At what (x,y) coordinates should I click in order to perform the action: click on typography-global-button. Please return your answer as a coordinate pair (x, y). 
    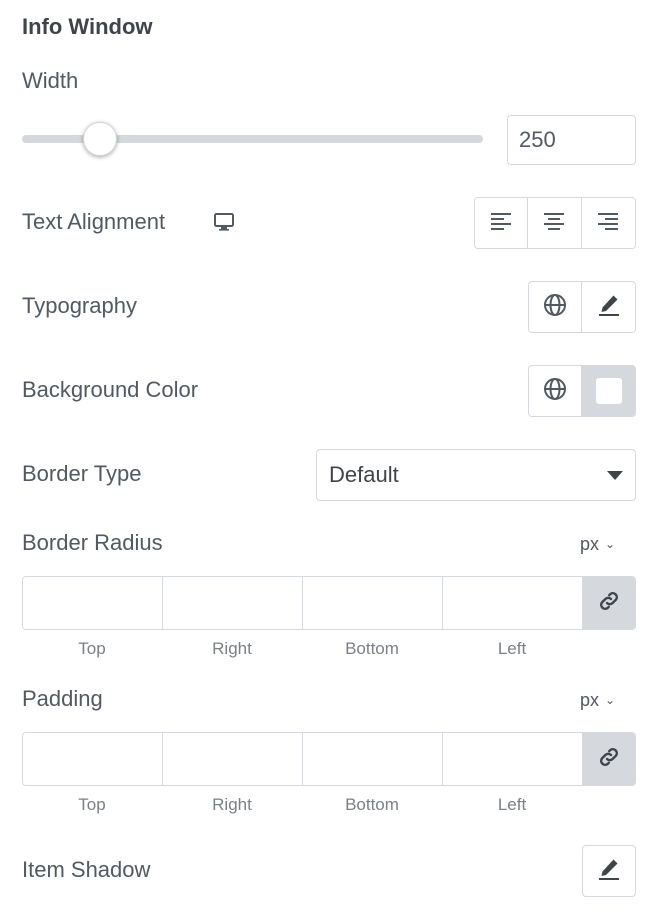
    Looking at the image, I should click on (556, 307).